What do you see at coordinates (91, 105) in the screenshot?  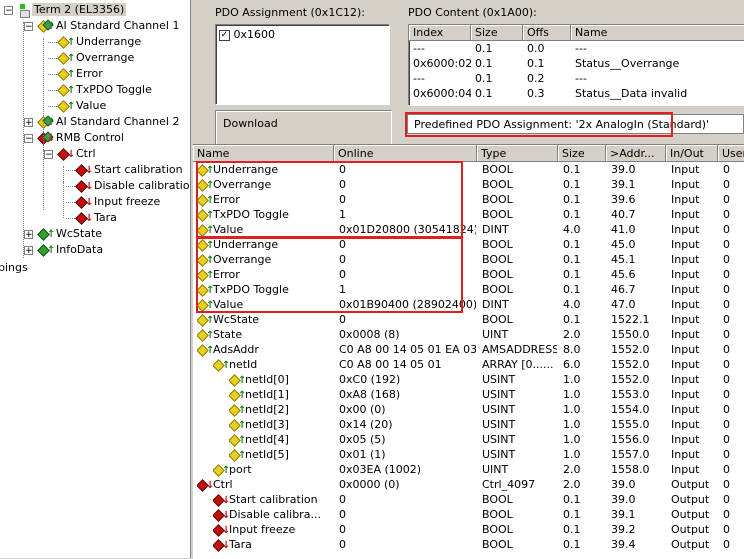 I see `tree-node-label: Value` at bounding box center [91, 105].